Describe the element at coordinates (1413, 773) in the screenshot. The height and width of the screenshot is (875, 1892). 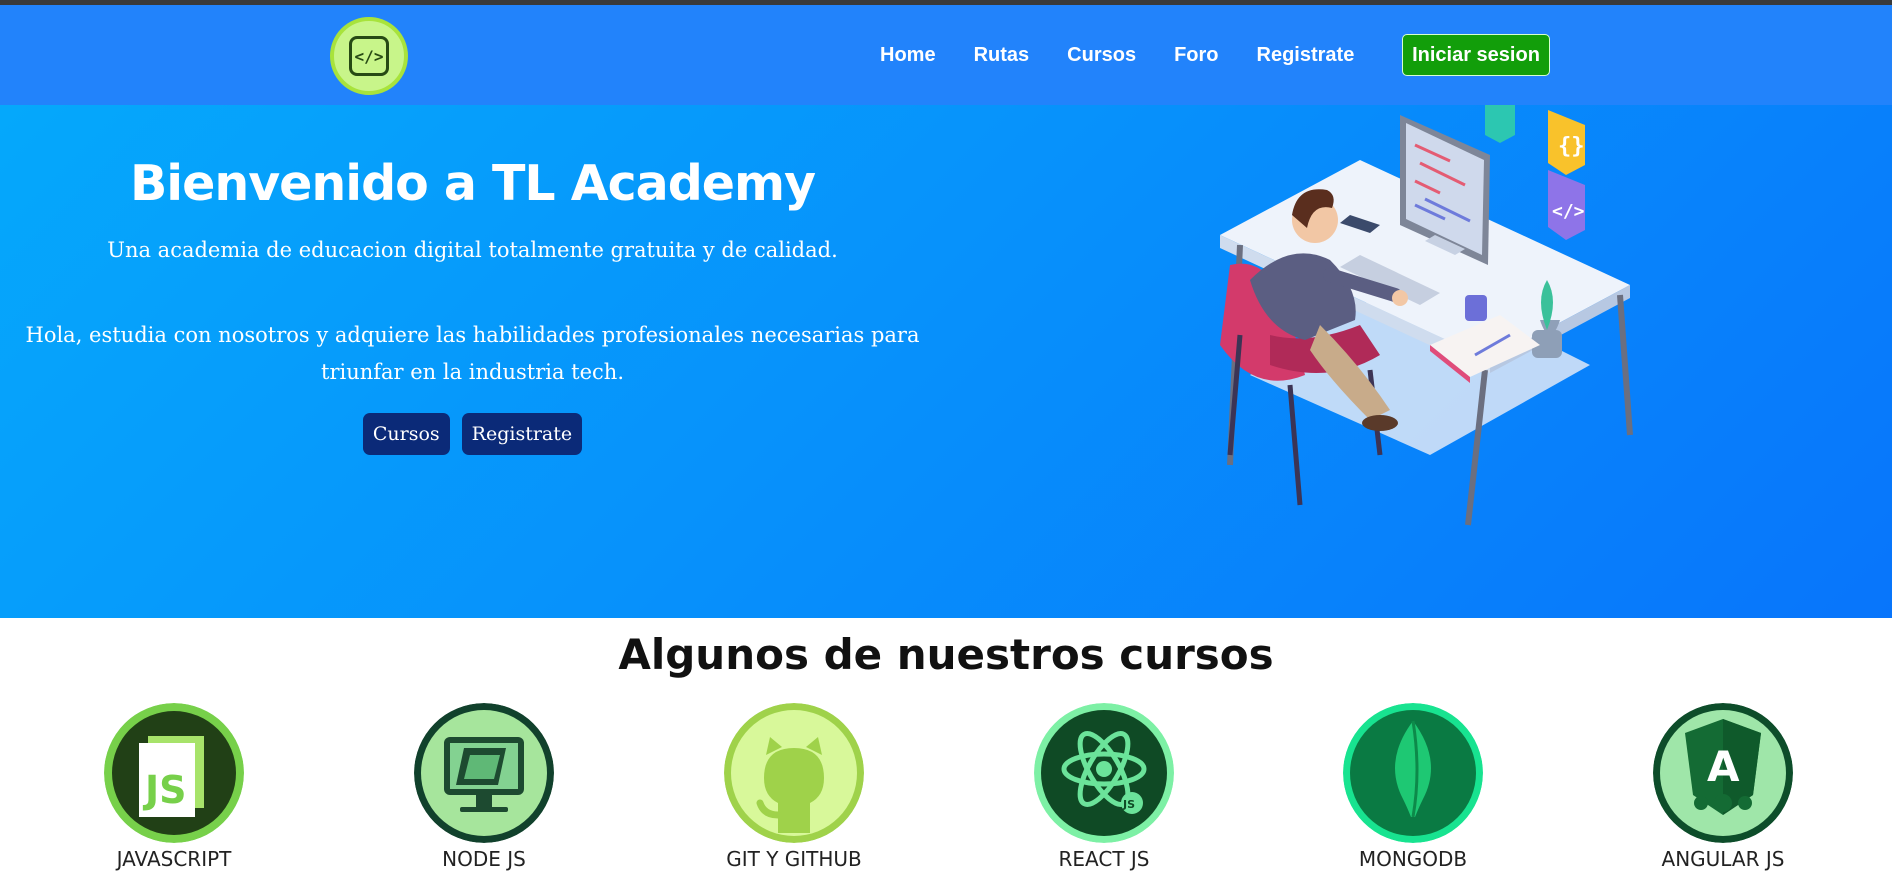
I see `mongodb-icon` at that location.